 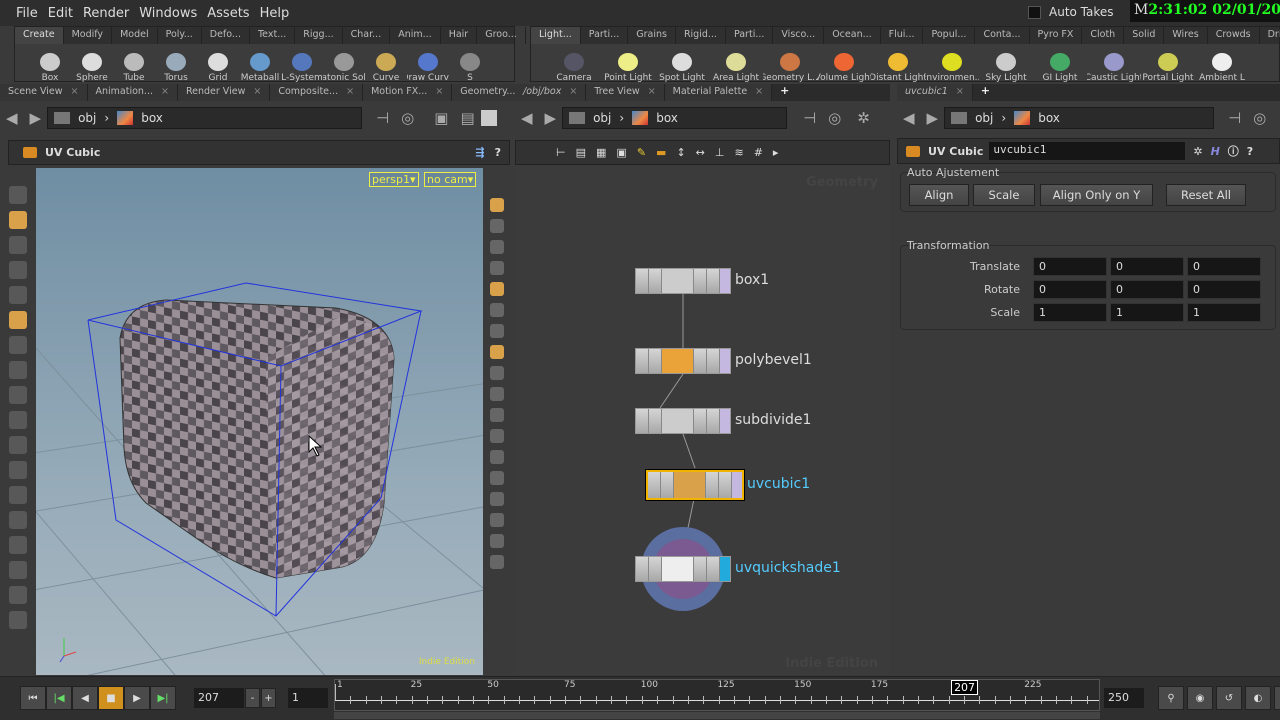 I want to click on node-polybevel1, so click(x=683, y=361).